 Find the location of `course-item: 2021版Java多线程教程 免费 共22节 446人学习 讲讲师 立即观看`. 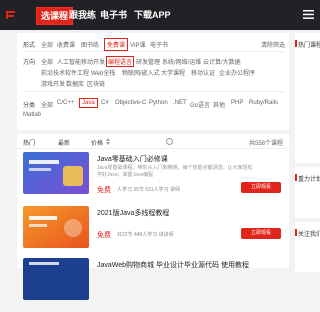

course-item: 2021版Java多线程教程 免费 共22节 446人学习 讲讲师 立即观看 is located at coordinates (154, 233).